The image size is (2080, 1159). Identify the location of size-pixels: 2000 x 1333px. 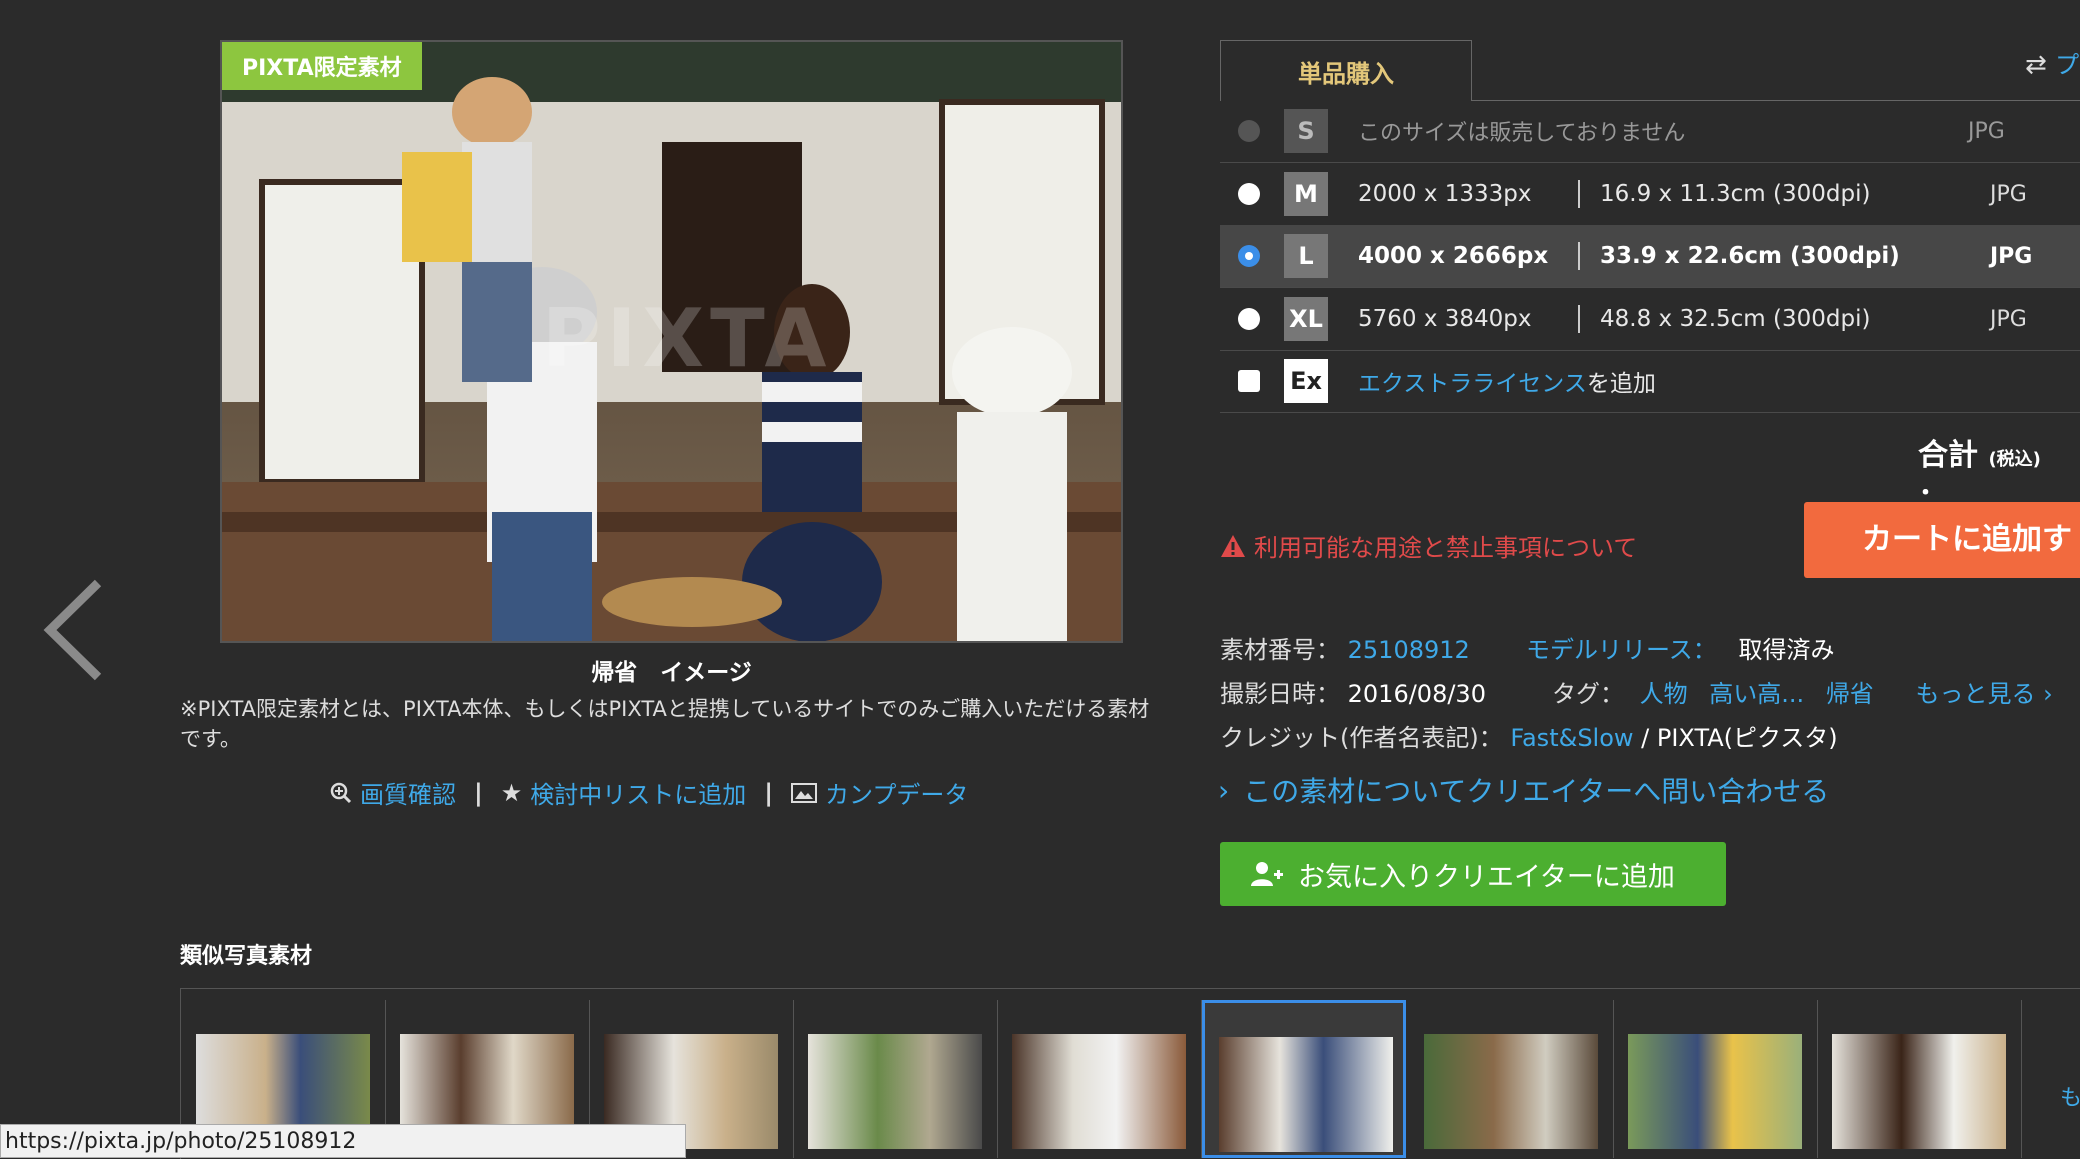
(1445, 194).